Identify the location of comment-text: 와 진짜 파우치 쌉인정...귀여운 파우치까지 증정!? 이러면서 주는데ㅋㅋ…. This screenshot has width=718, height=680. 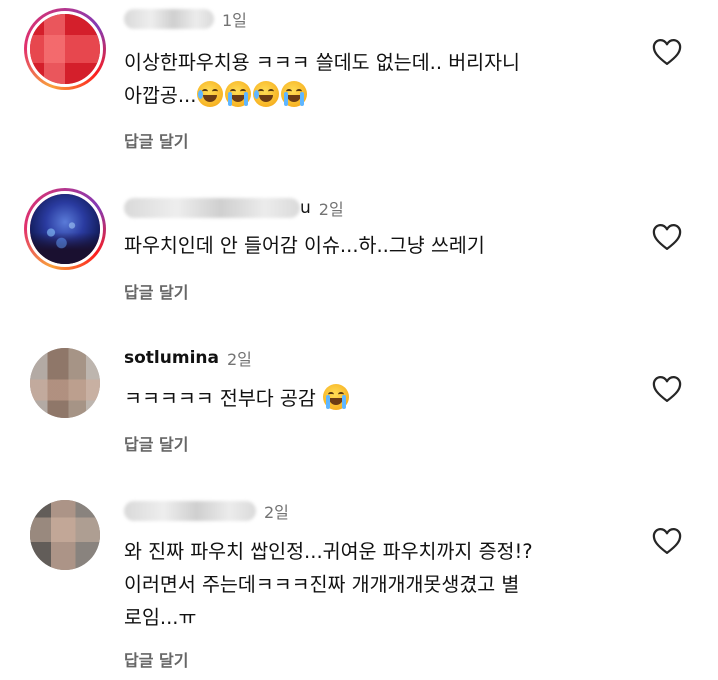
(328, 584).